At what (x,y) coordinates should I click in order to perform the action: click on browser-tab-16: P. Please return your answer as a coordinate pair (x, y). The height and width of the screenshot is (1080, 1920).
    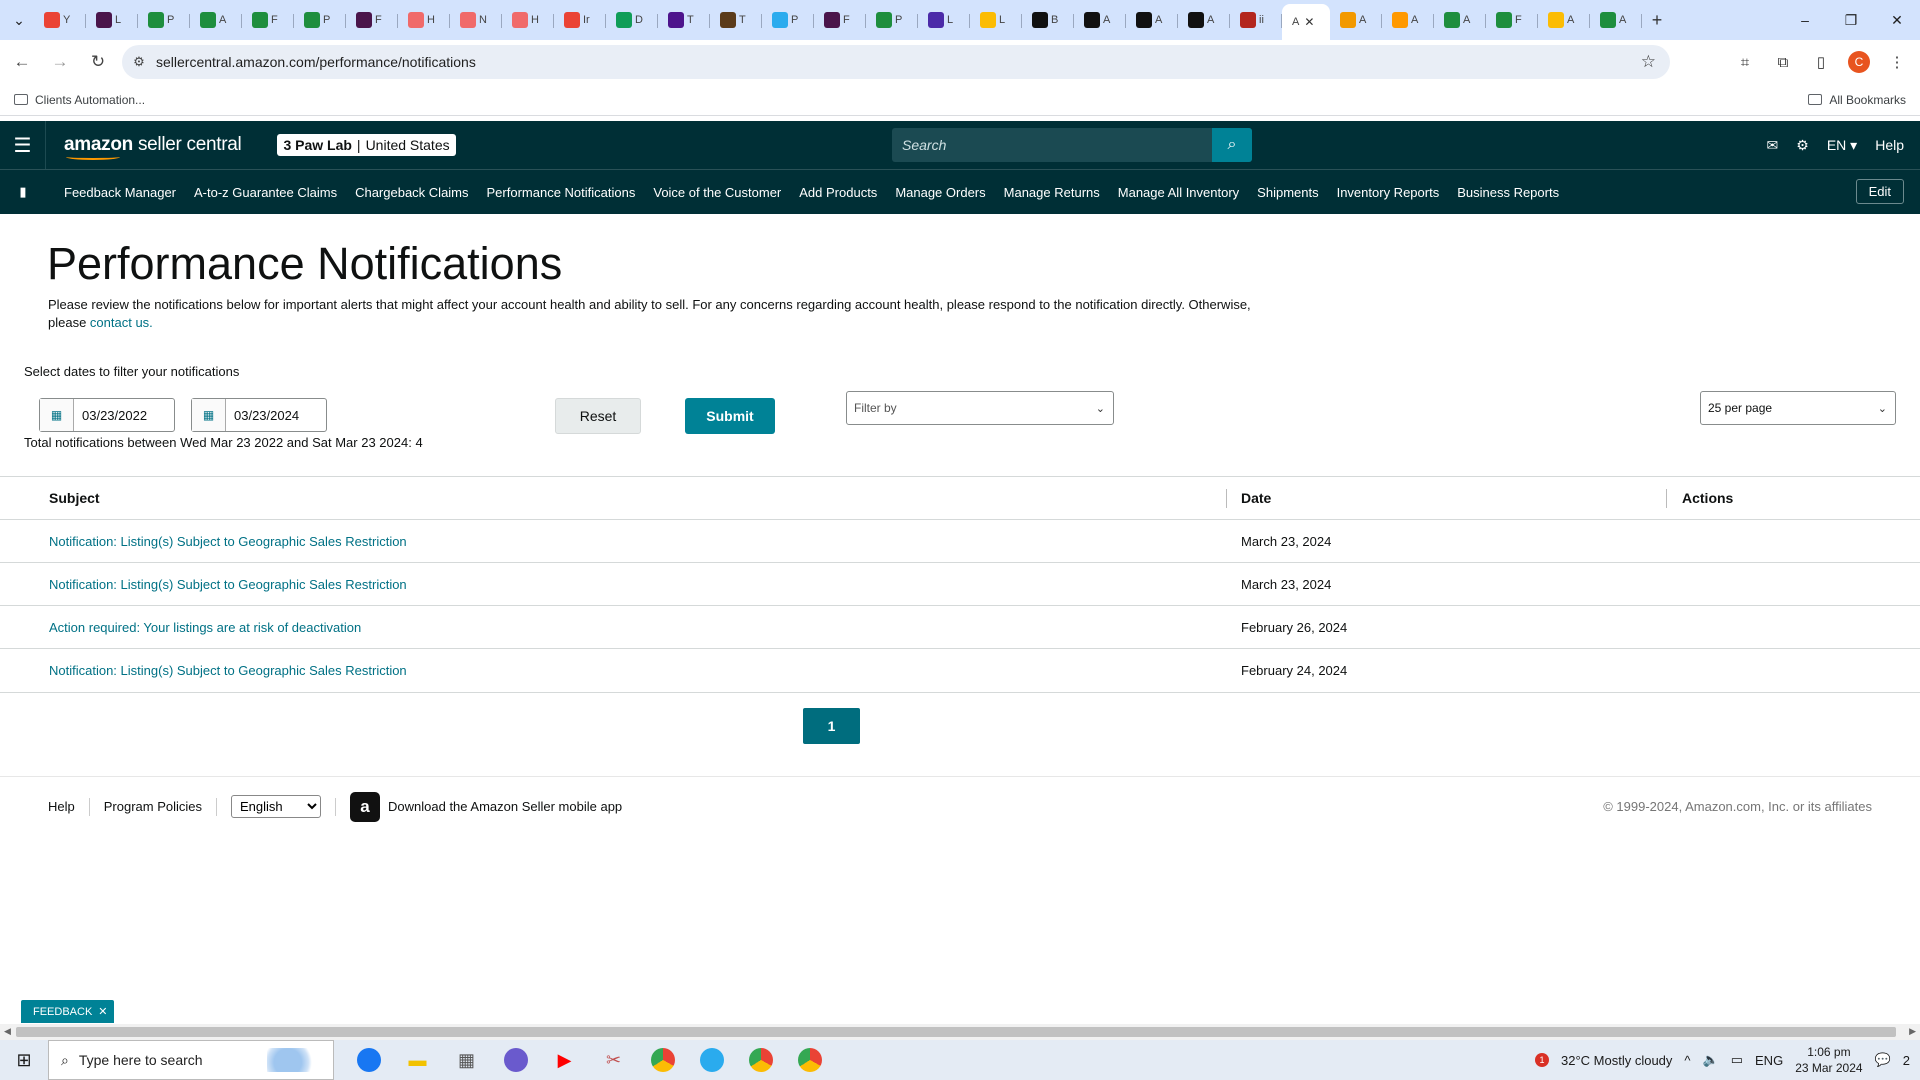
    Looking at the image, I should click on (892, 20).